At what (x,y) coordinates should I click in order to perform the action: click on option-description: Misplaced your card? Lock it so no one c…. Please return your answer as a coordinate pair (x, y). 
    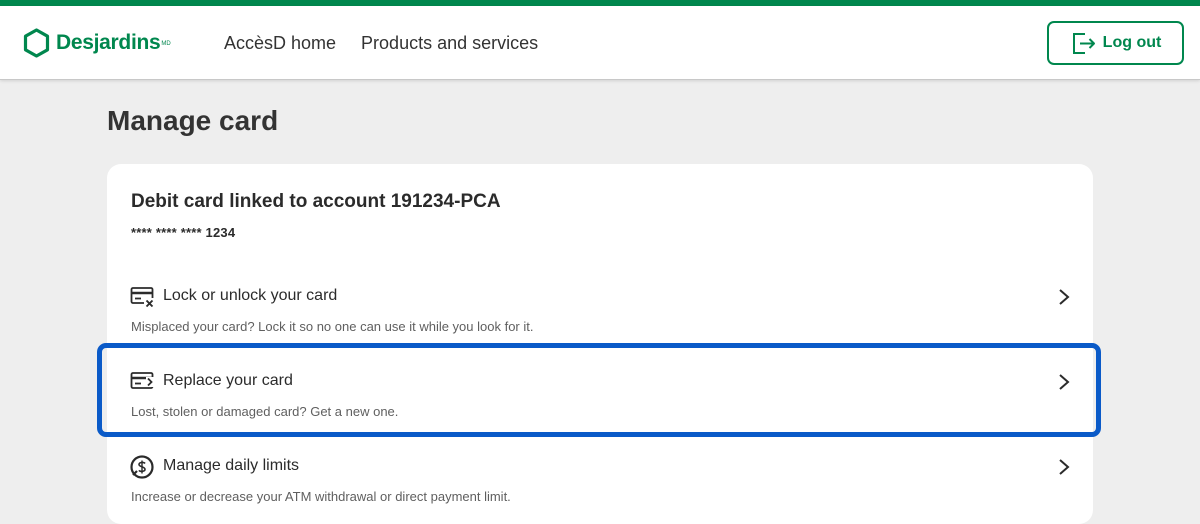
    Looking at the image, I should click on (332, 326).